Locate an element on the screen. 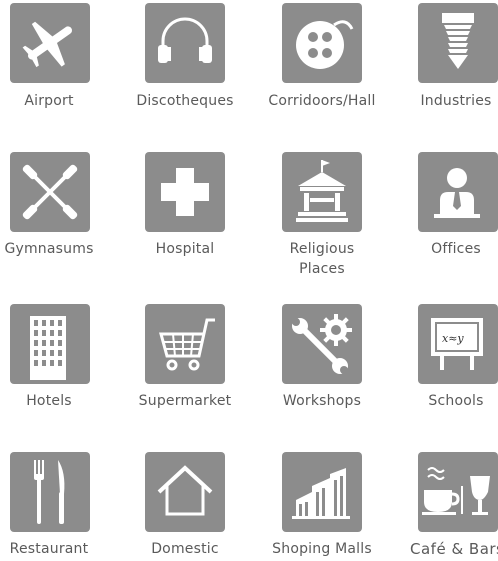  mall-icon is located at coordinates (322, 492).